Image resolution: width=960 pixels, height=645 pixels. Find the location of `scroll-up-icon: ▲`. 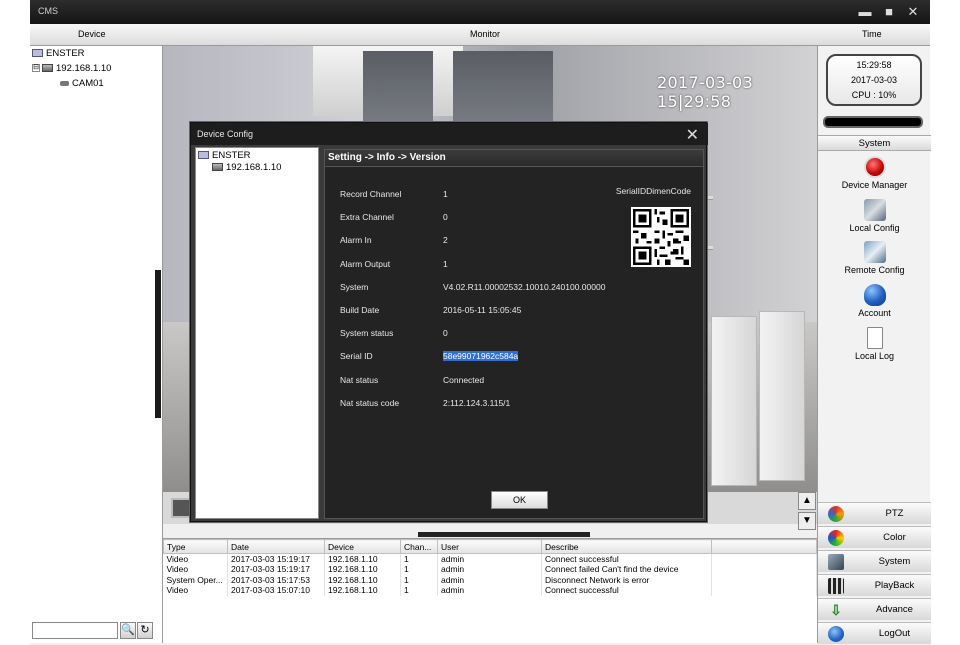

scroll-up-icon: ▲ is located at coordinates (807, 501).